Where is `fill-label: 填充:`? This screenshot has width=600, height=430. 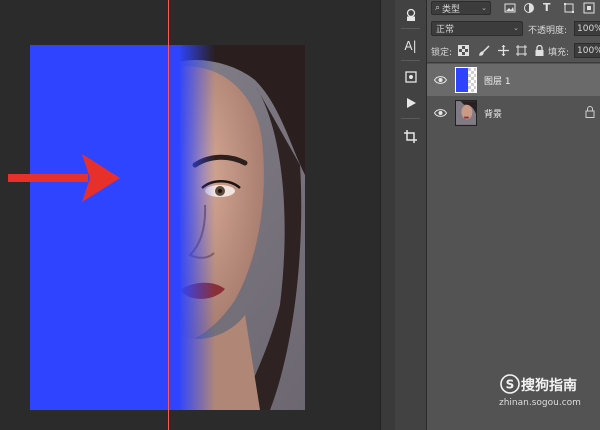
fill-label: 填充: is located at coordinates (559, 53).